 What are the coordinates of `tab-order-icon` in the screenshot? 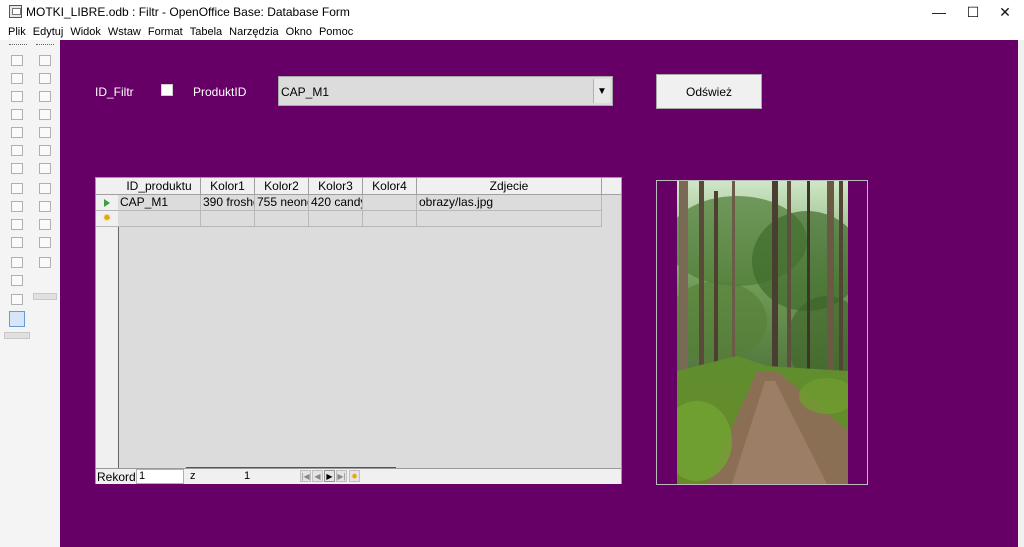 It's located at (45, 262).